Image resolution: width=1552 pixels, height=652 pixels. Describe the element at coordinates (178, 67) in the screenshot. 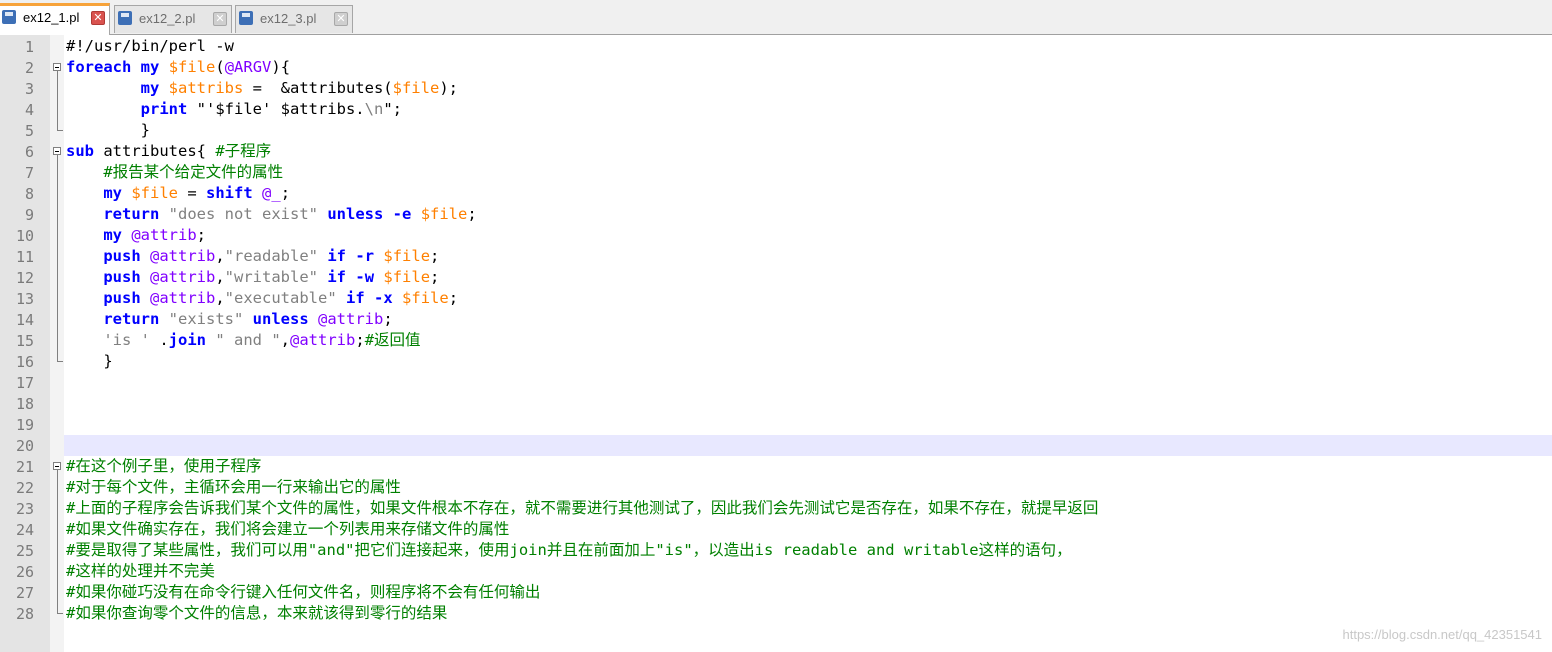

I see `code-line: foreach my $file(@ARGV){` at that location.